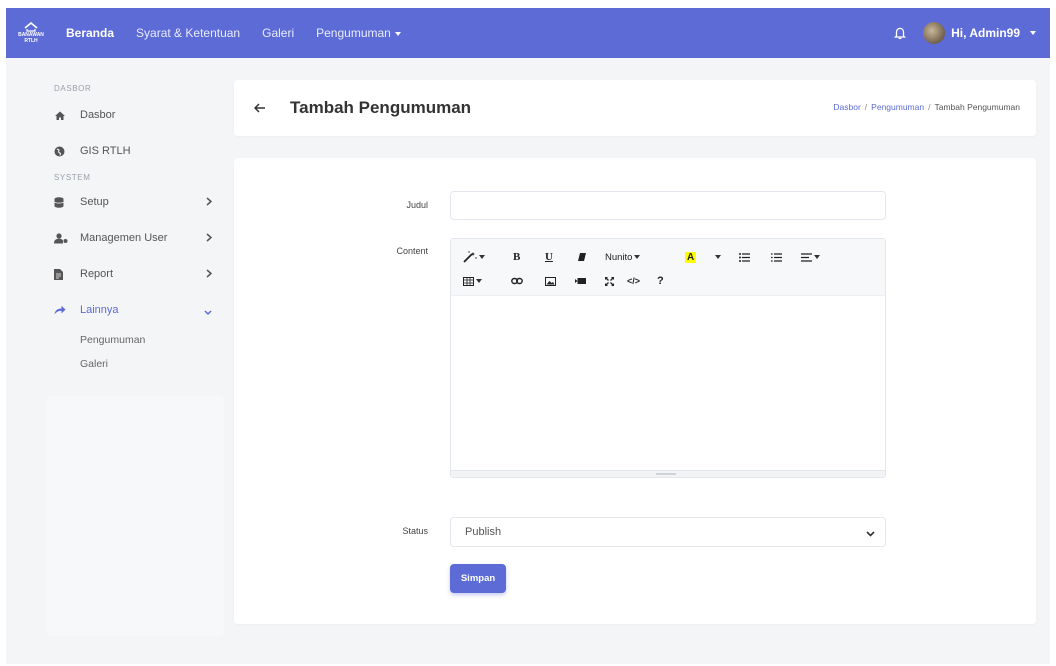  I want to click on highlight-a-icon: A, so click(691, 257).